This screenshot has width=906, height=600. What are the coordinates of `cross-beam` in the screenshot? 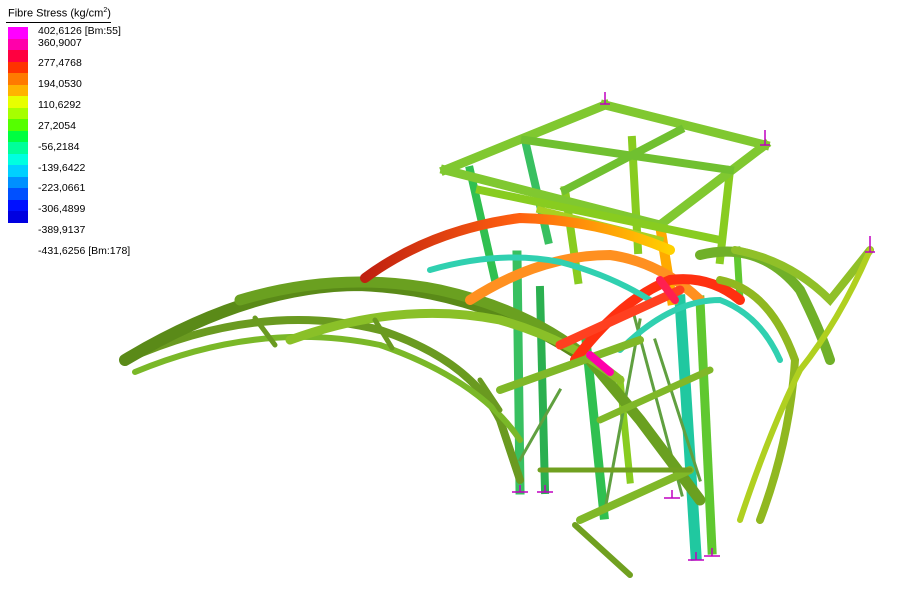 It's located at (602, 550).